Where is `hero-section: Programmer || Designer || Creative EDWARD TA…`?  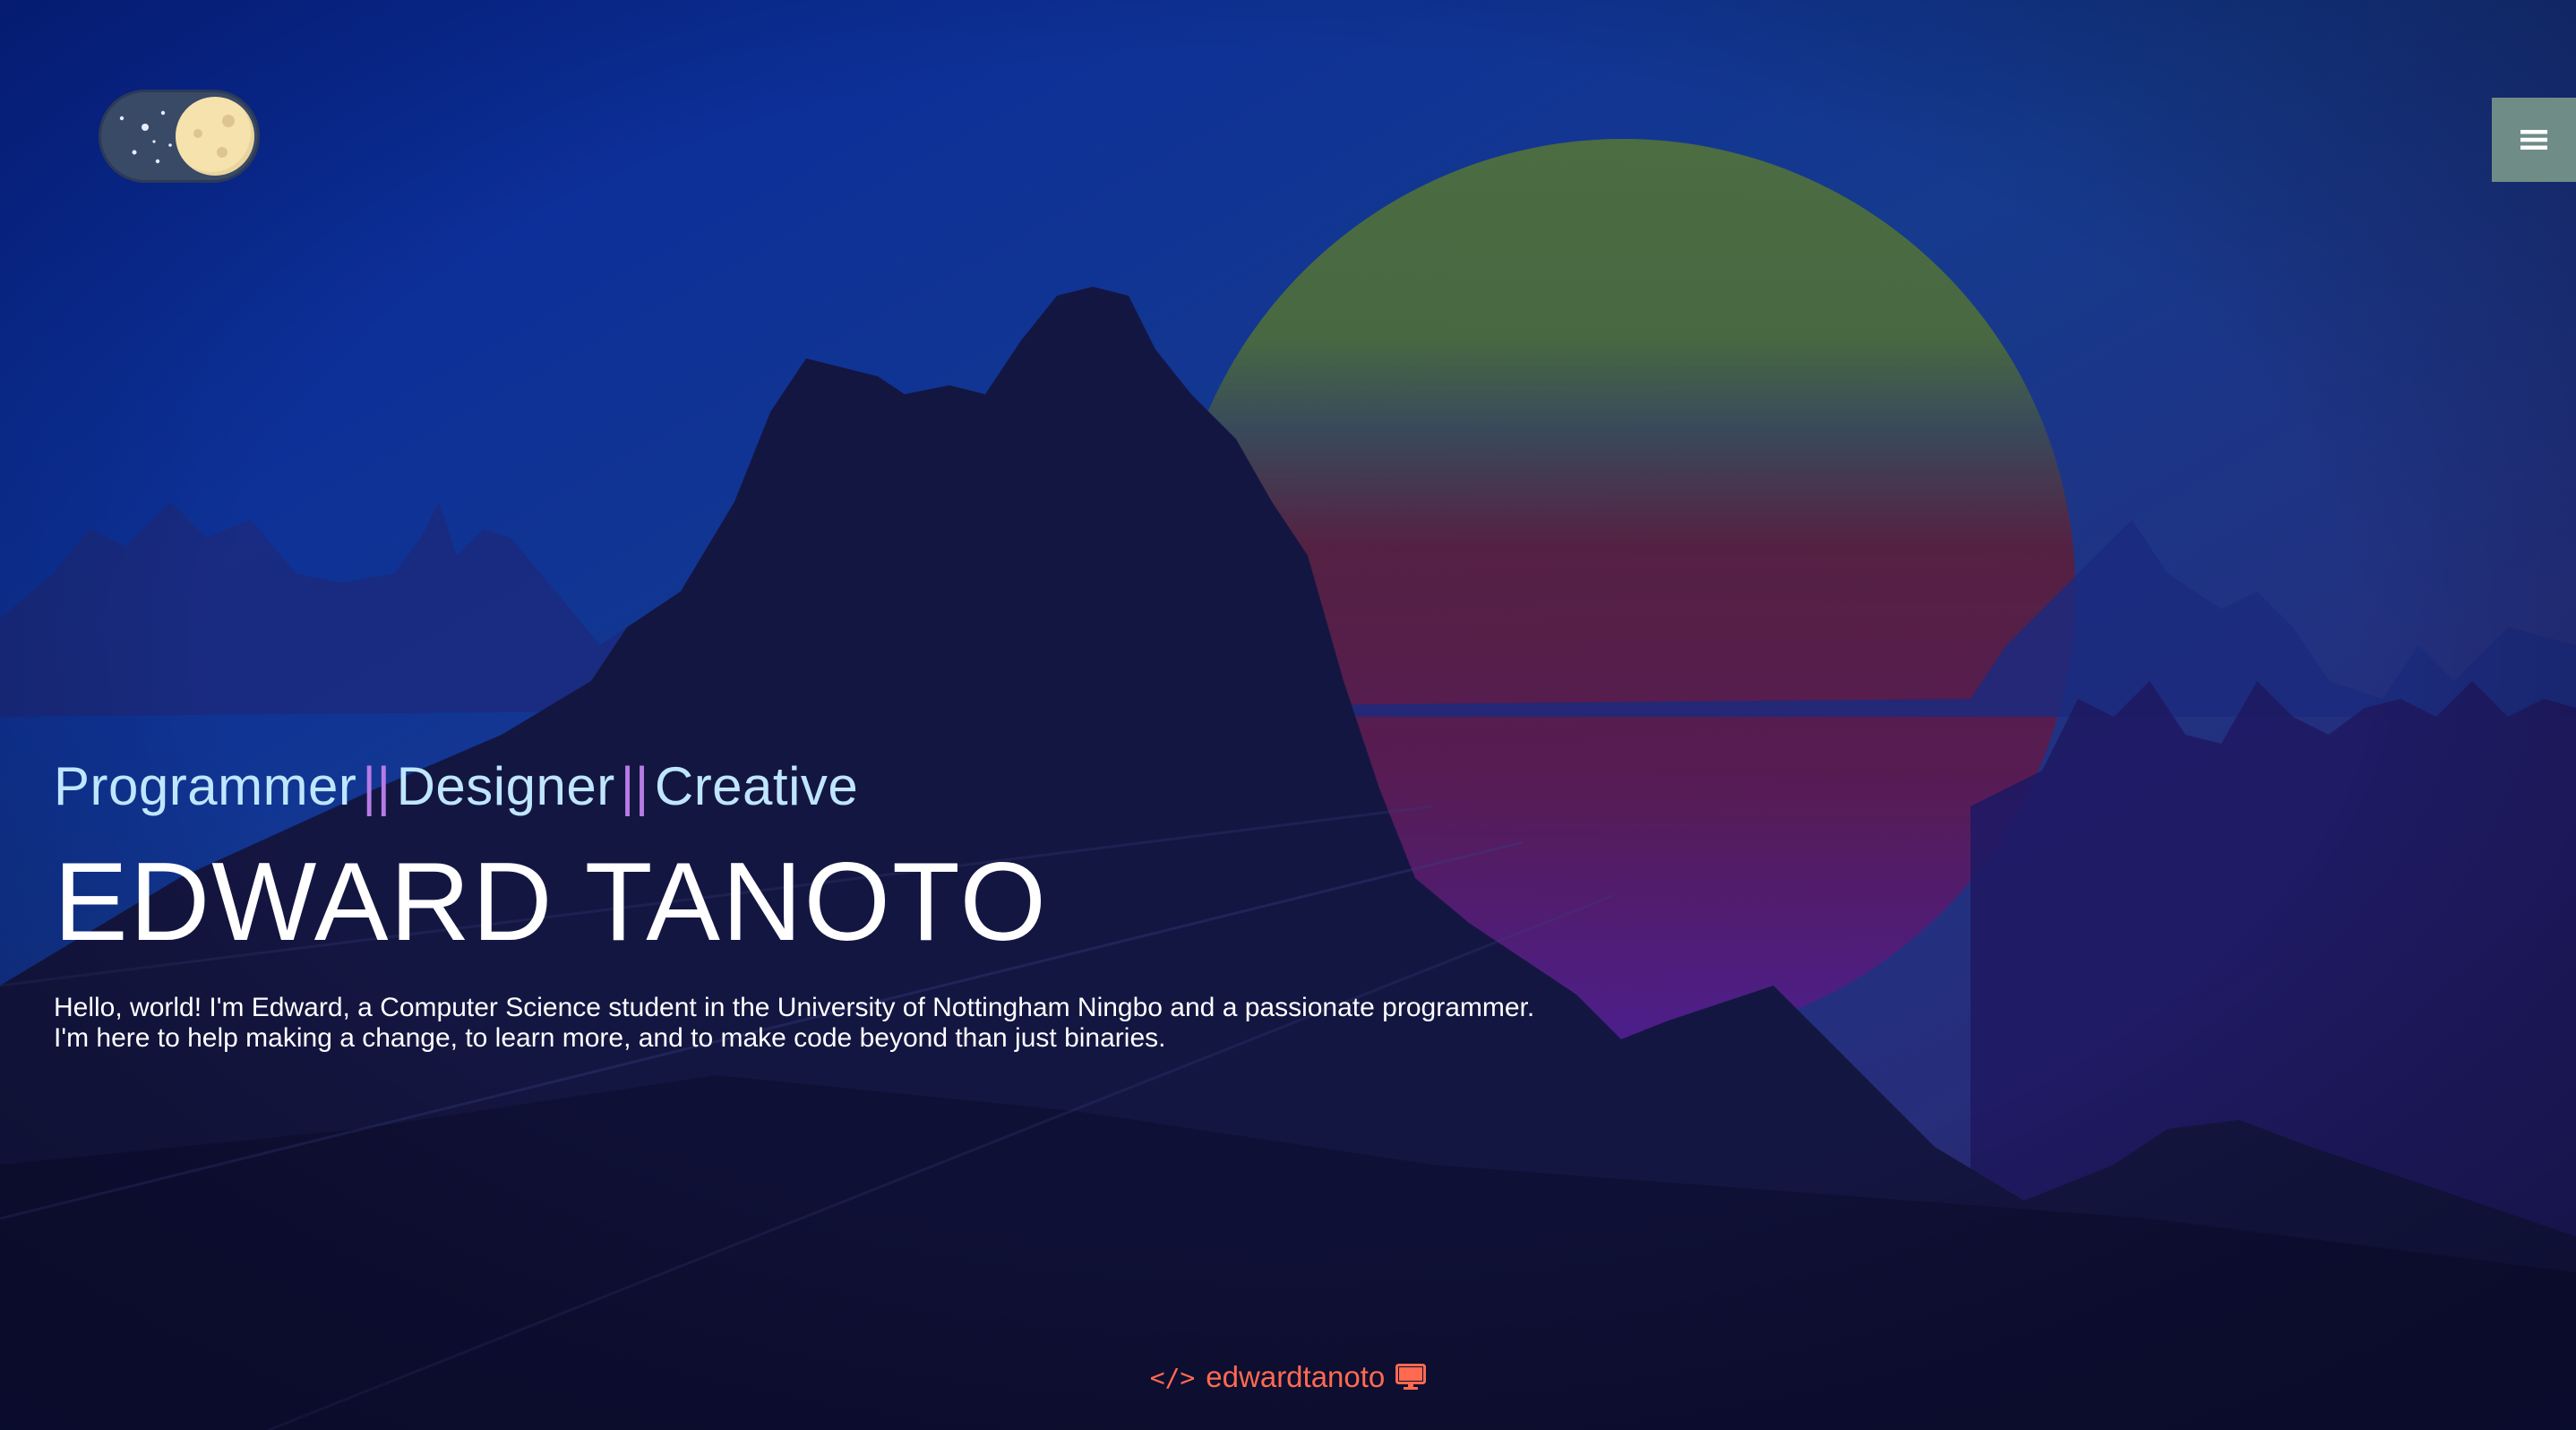 hero-section: Programmer || Designer || Creative EDWARD TA… is located at coordinates (794, 902).